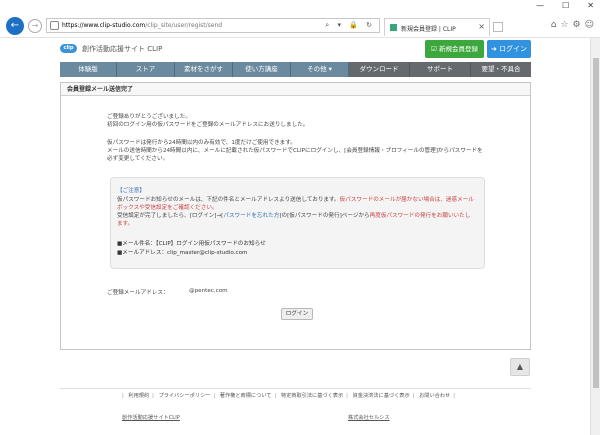  Describe the element at coordinates (428, 29) in the screenshot. I see `tab-title: 新規会員登録 | CLIP` at that location.